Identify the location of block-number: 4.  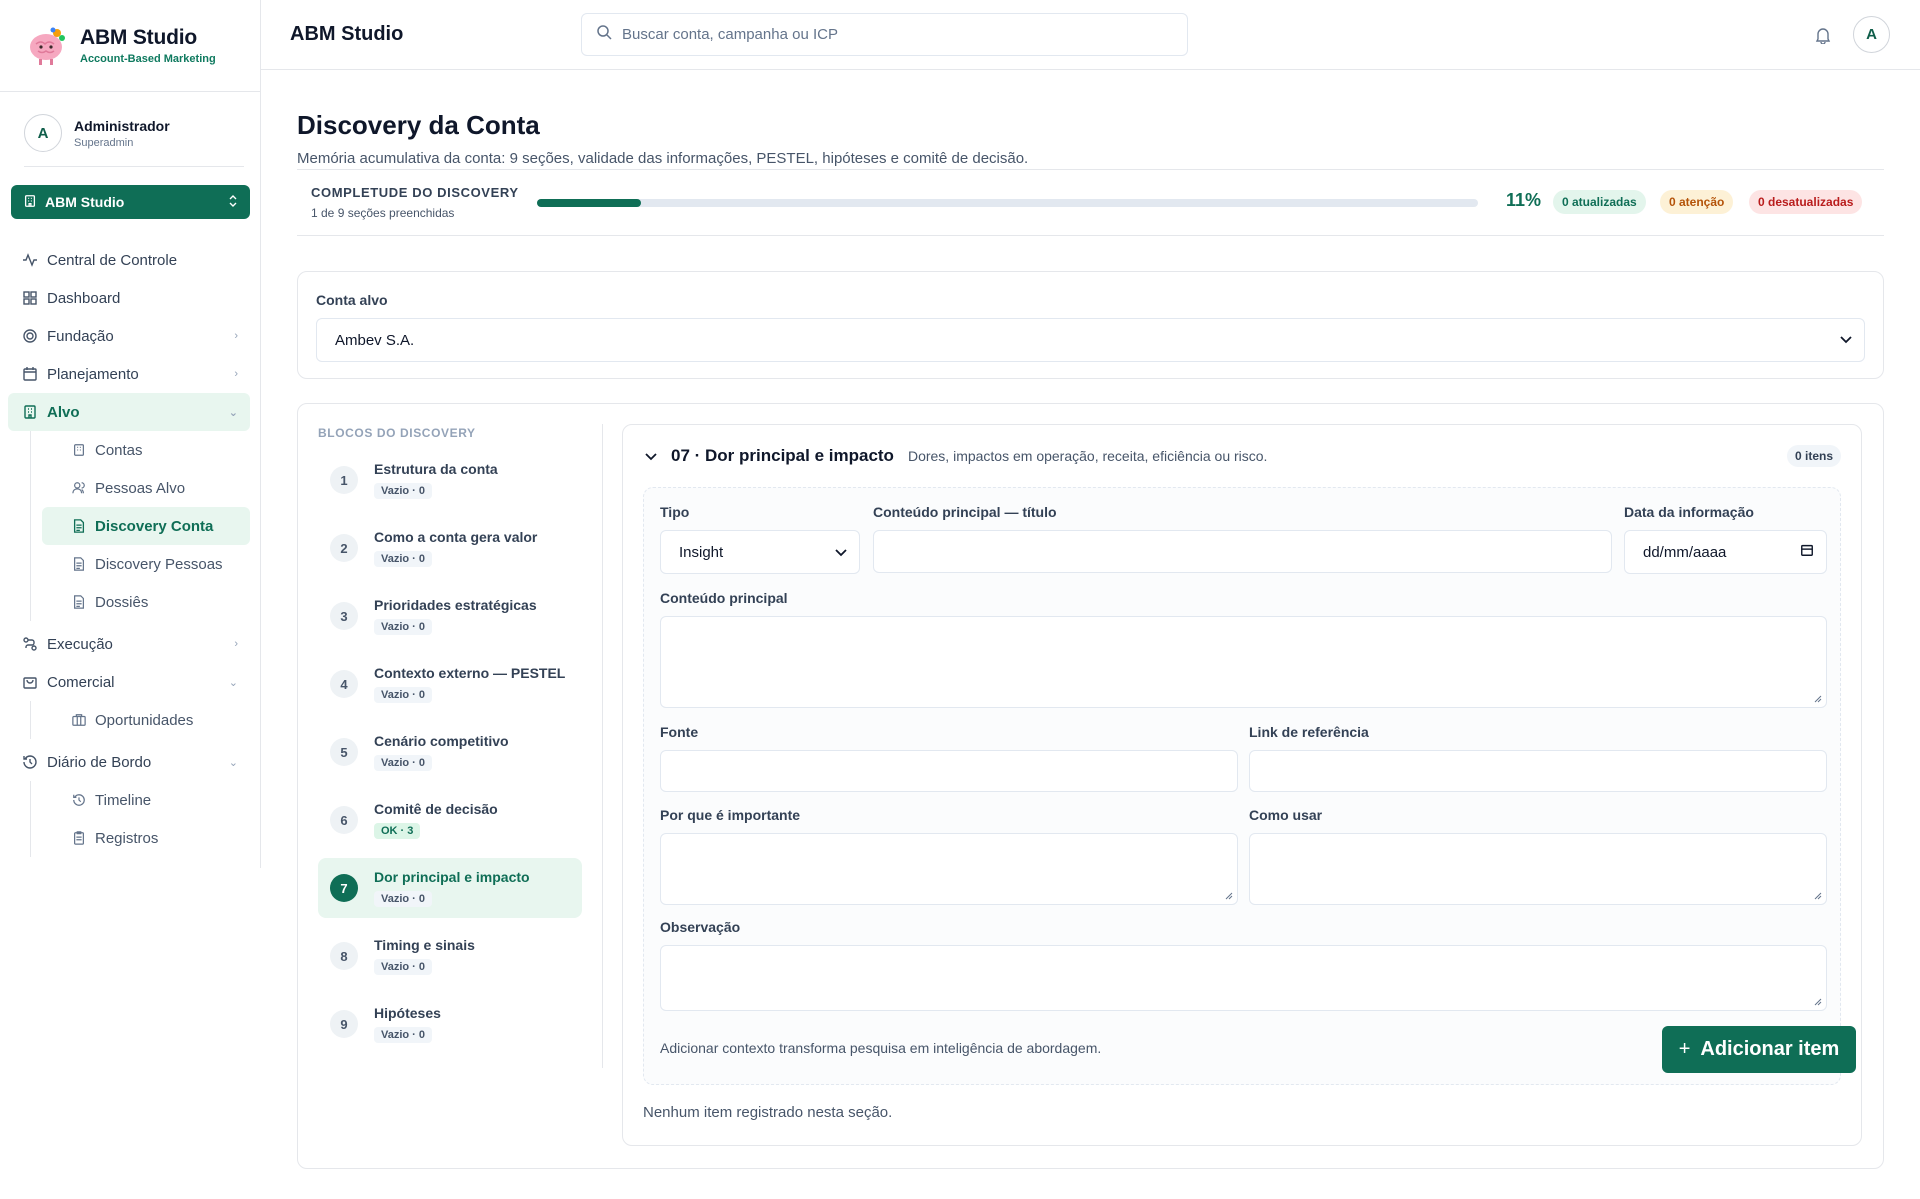
(344, 684).